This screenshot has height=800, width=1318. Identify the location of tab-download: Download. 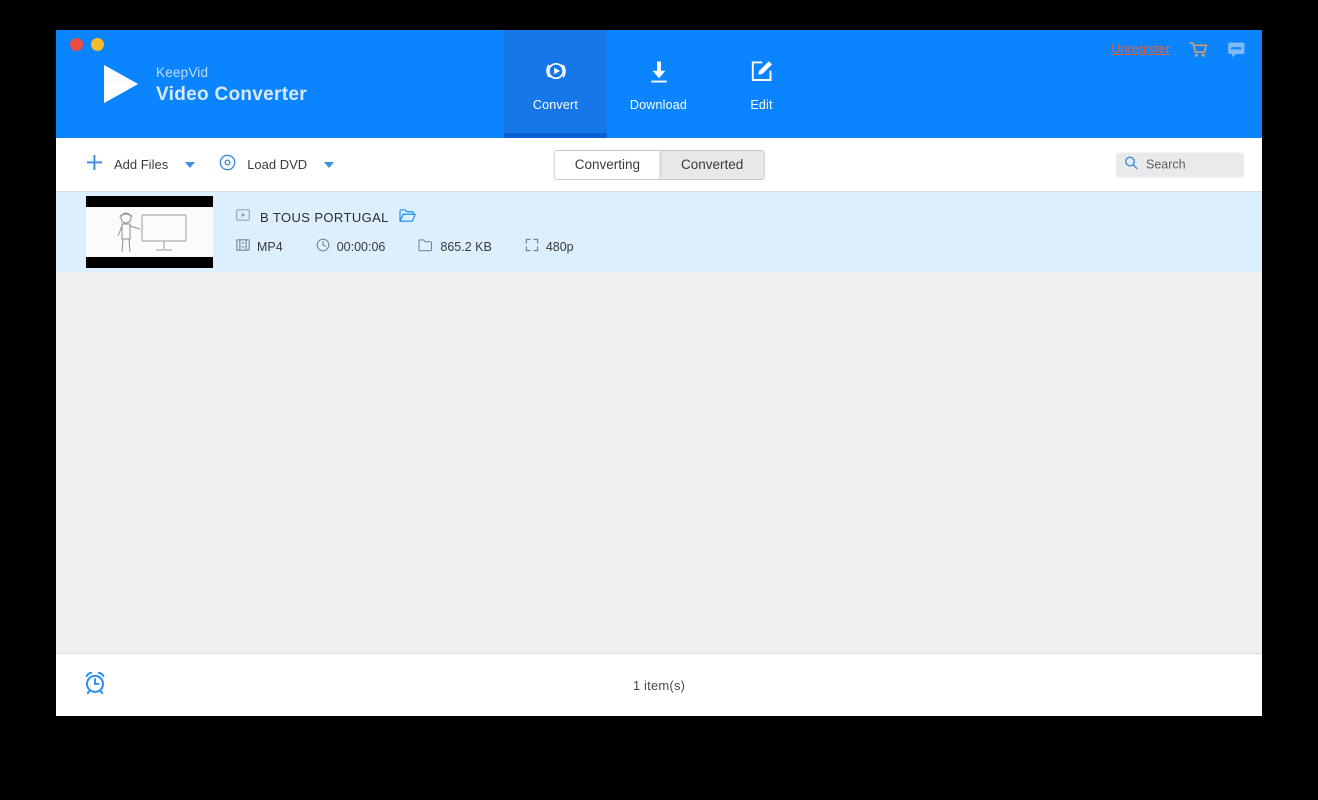
(658, 84).